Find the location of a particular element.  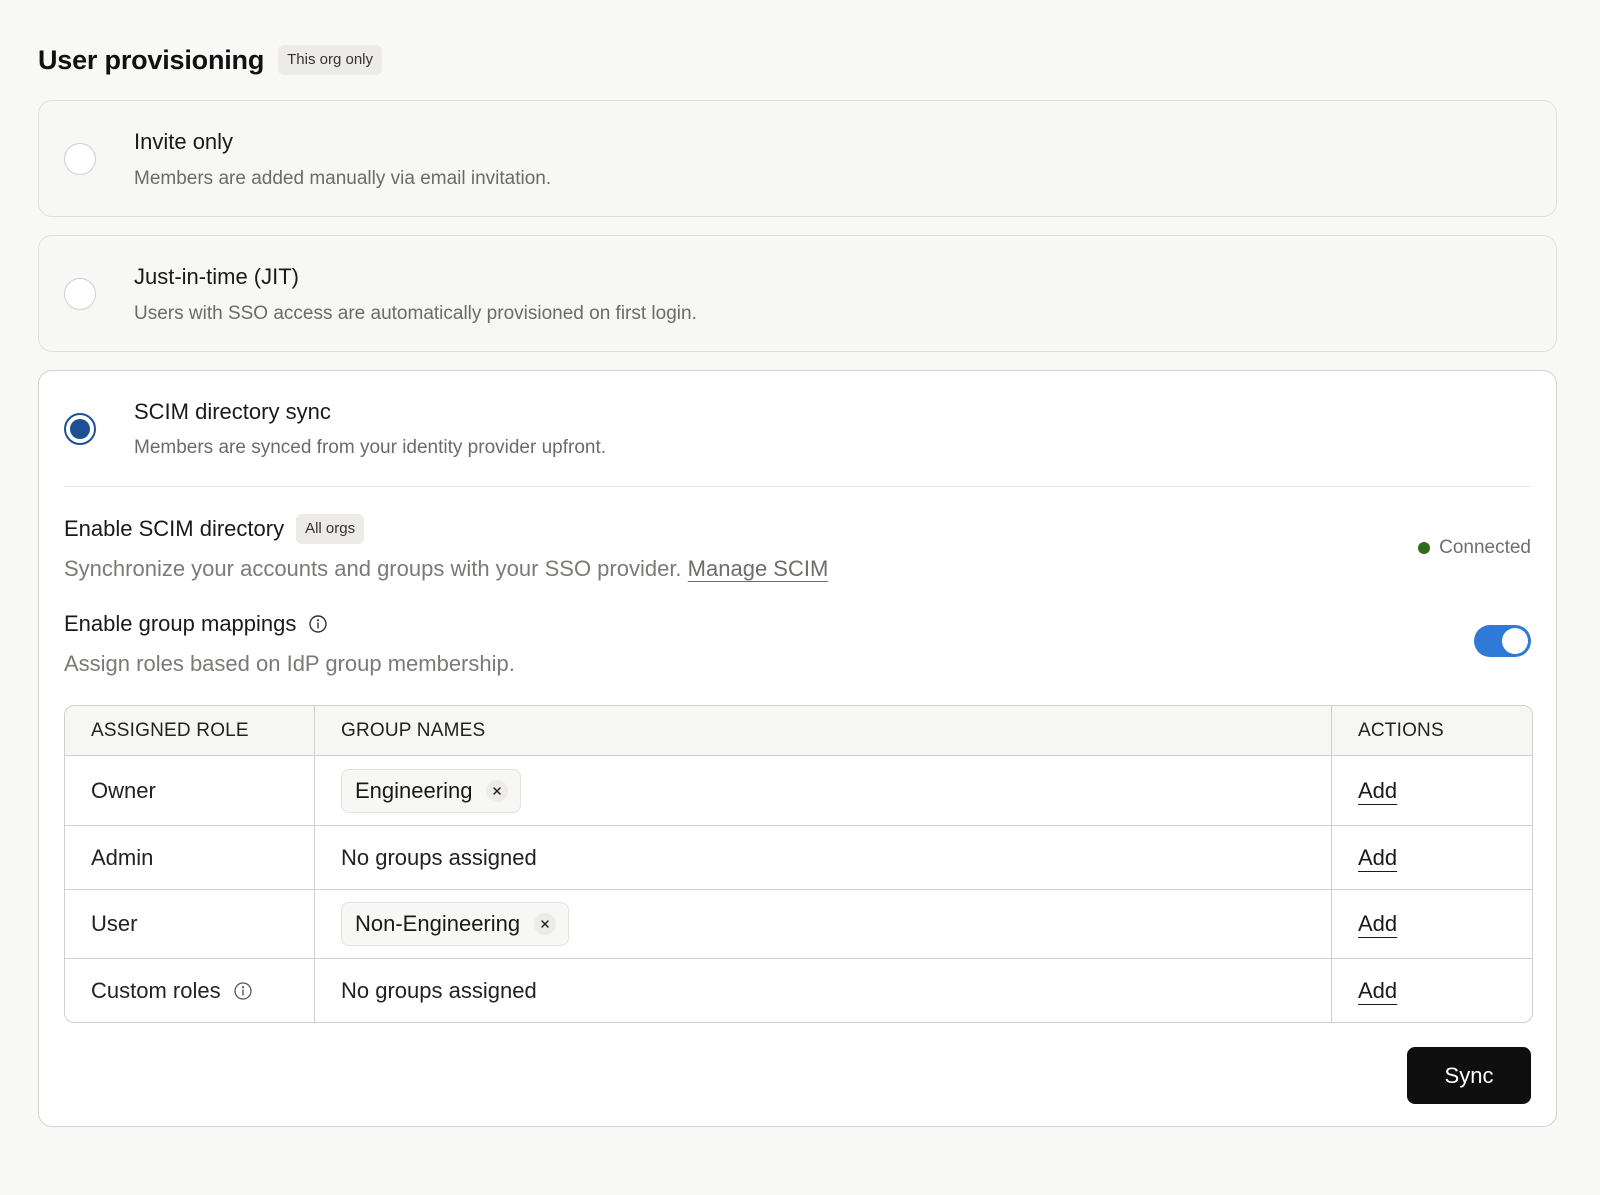

table-row: Owner Engineering Add is located at coordinates (798, 791).